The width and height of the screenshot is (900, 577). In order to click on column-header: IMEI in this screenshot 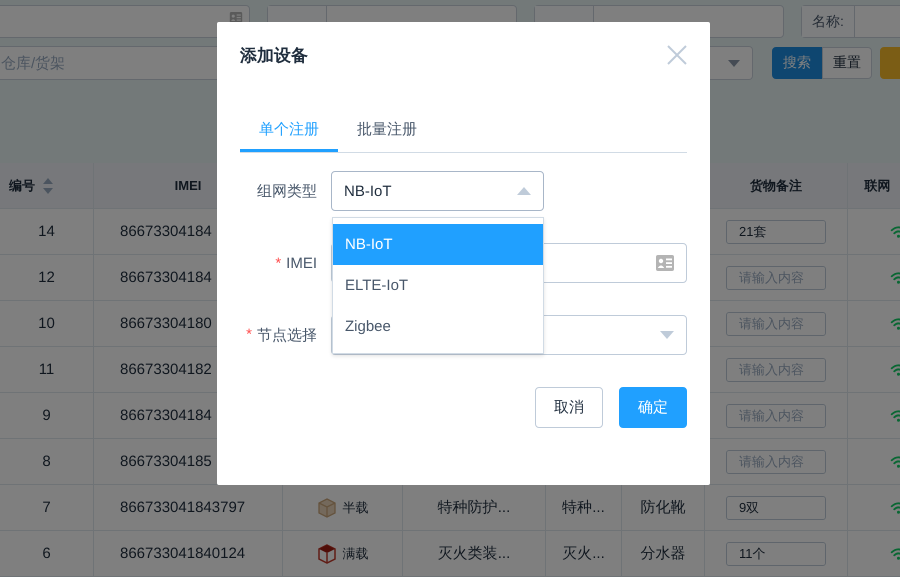, I will do `click(188, 185)`.